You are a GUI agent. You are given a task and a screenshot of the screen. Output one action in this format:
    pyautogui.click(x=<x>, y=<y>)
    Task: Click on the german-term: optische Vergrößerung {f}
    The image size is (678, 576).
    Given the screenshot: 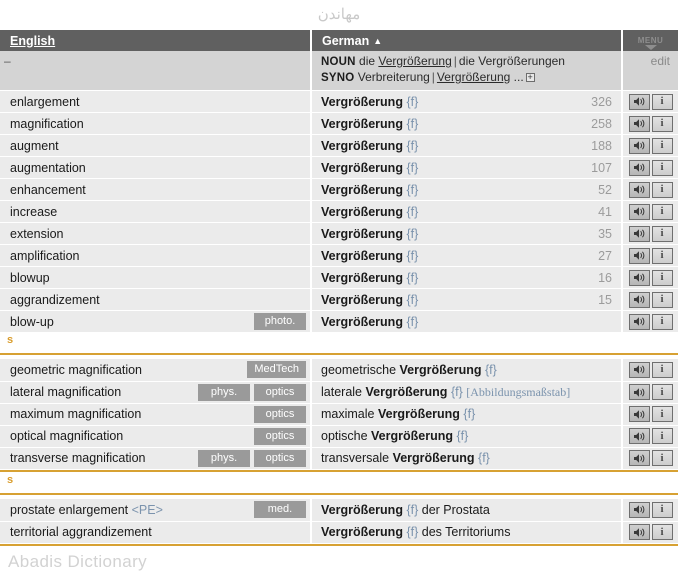 What is the action you would take?
    pyautogui.click(x=394, y=436)
    